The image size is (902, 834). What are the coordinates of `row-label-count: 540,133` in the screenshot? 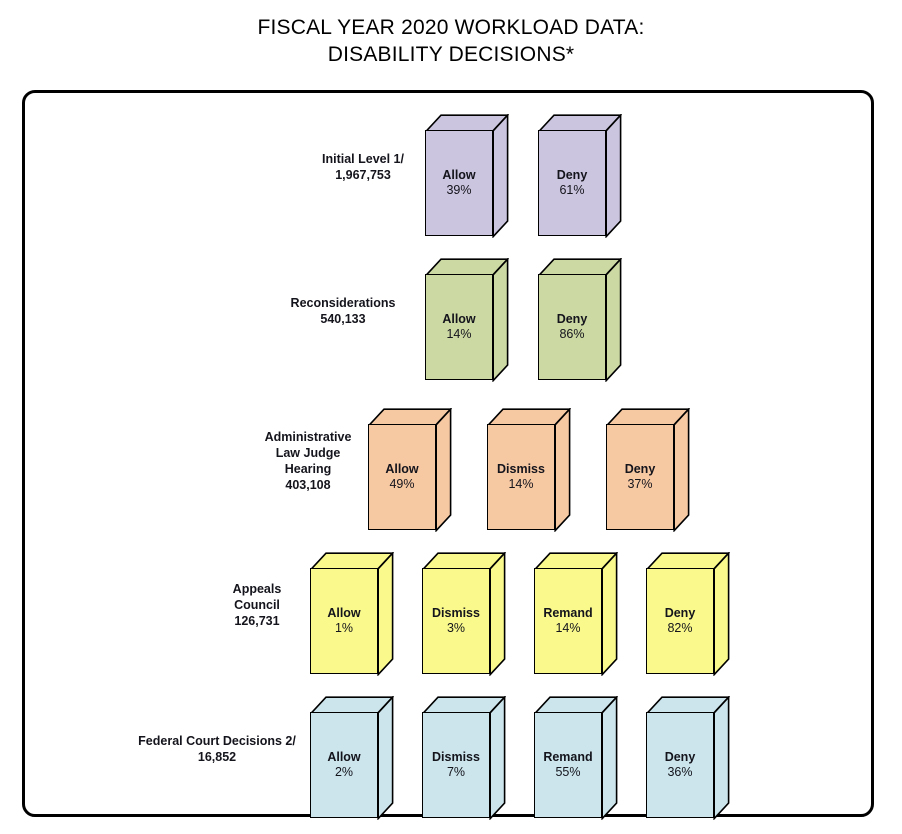 It's located at (343, 319).